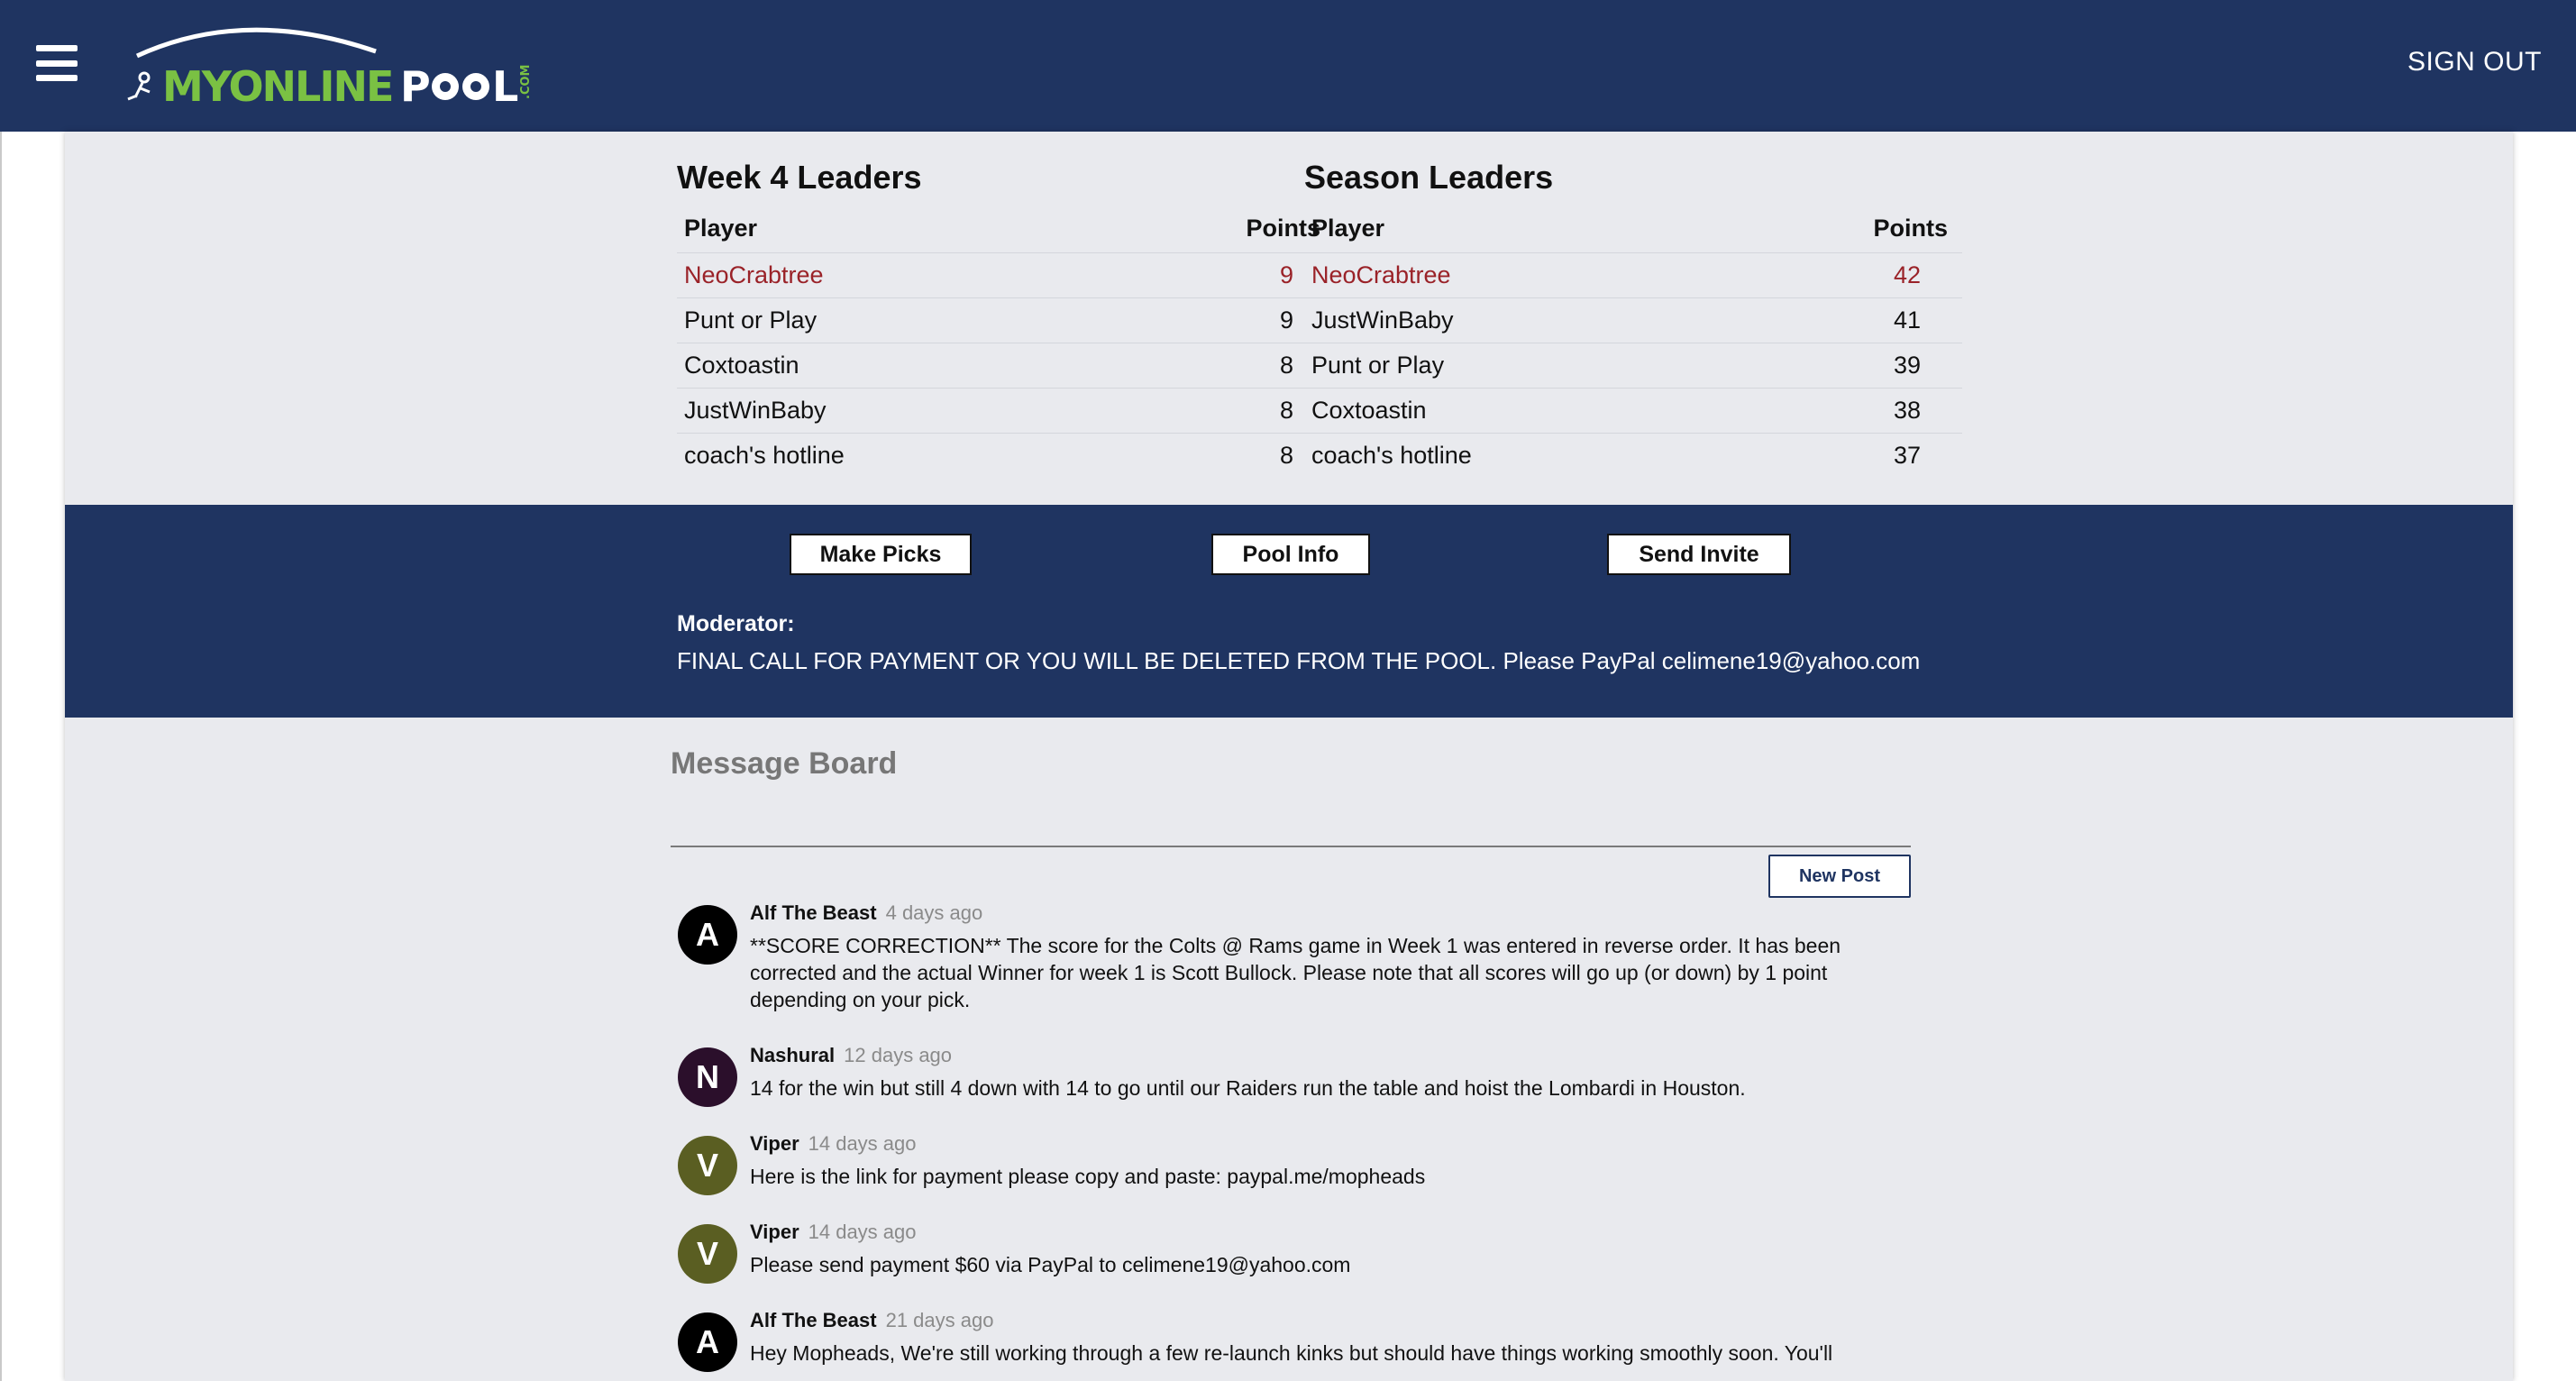 Image resolution: width=2576 pixels, height=1381 pixels. What do you see at coordinates (1842, 366) in the screenshot?
I see `player-points: 39` at bounding box center [1842, 366].